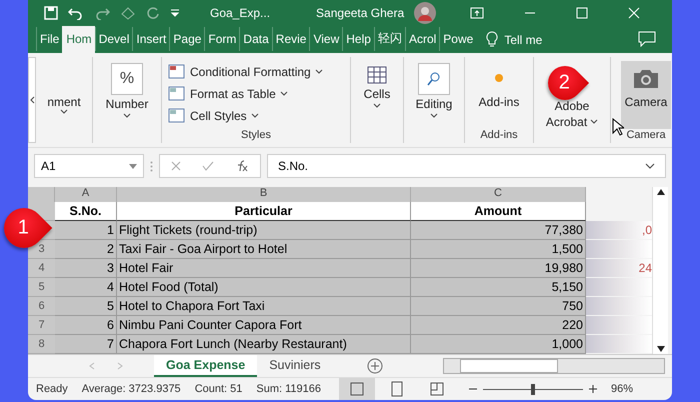 Image resolution: width=700 pixels, height=402 pixels. Describe the element at coordinates (41, 268) in the screenshot. I see `row-number: 4` at that location.